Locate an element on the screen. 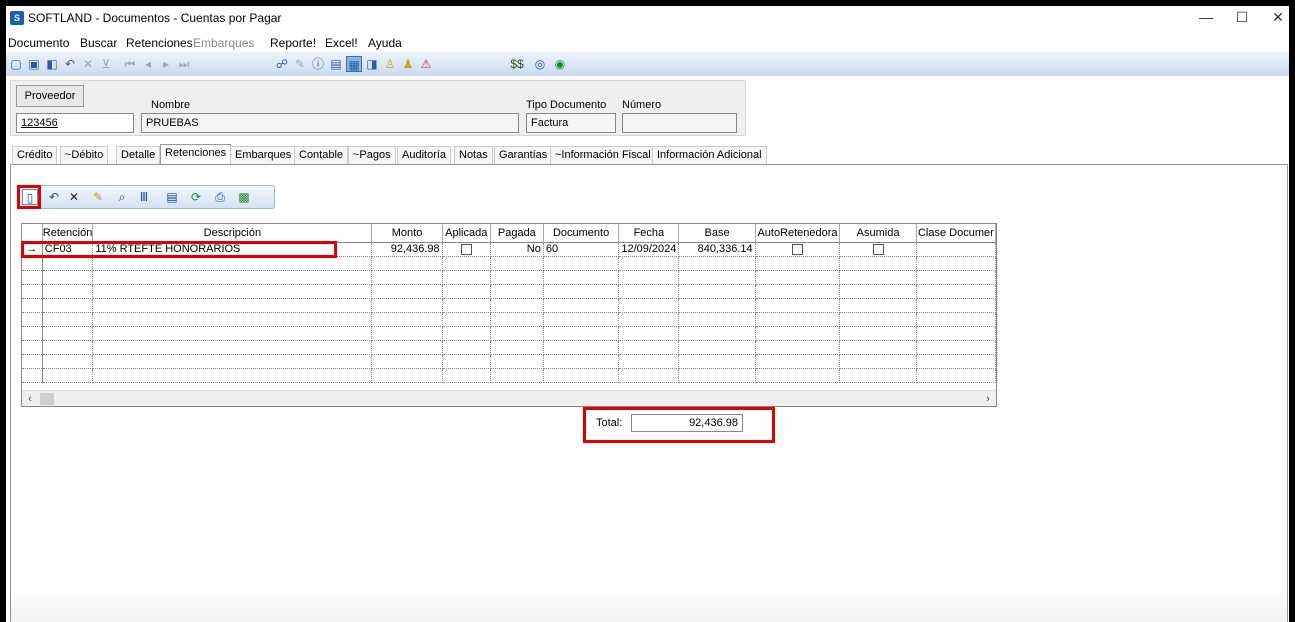 This screenshot has width=1295, height=622. document-icon: ▤ is located at coordinates (172, 197).